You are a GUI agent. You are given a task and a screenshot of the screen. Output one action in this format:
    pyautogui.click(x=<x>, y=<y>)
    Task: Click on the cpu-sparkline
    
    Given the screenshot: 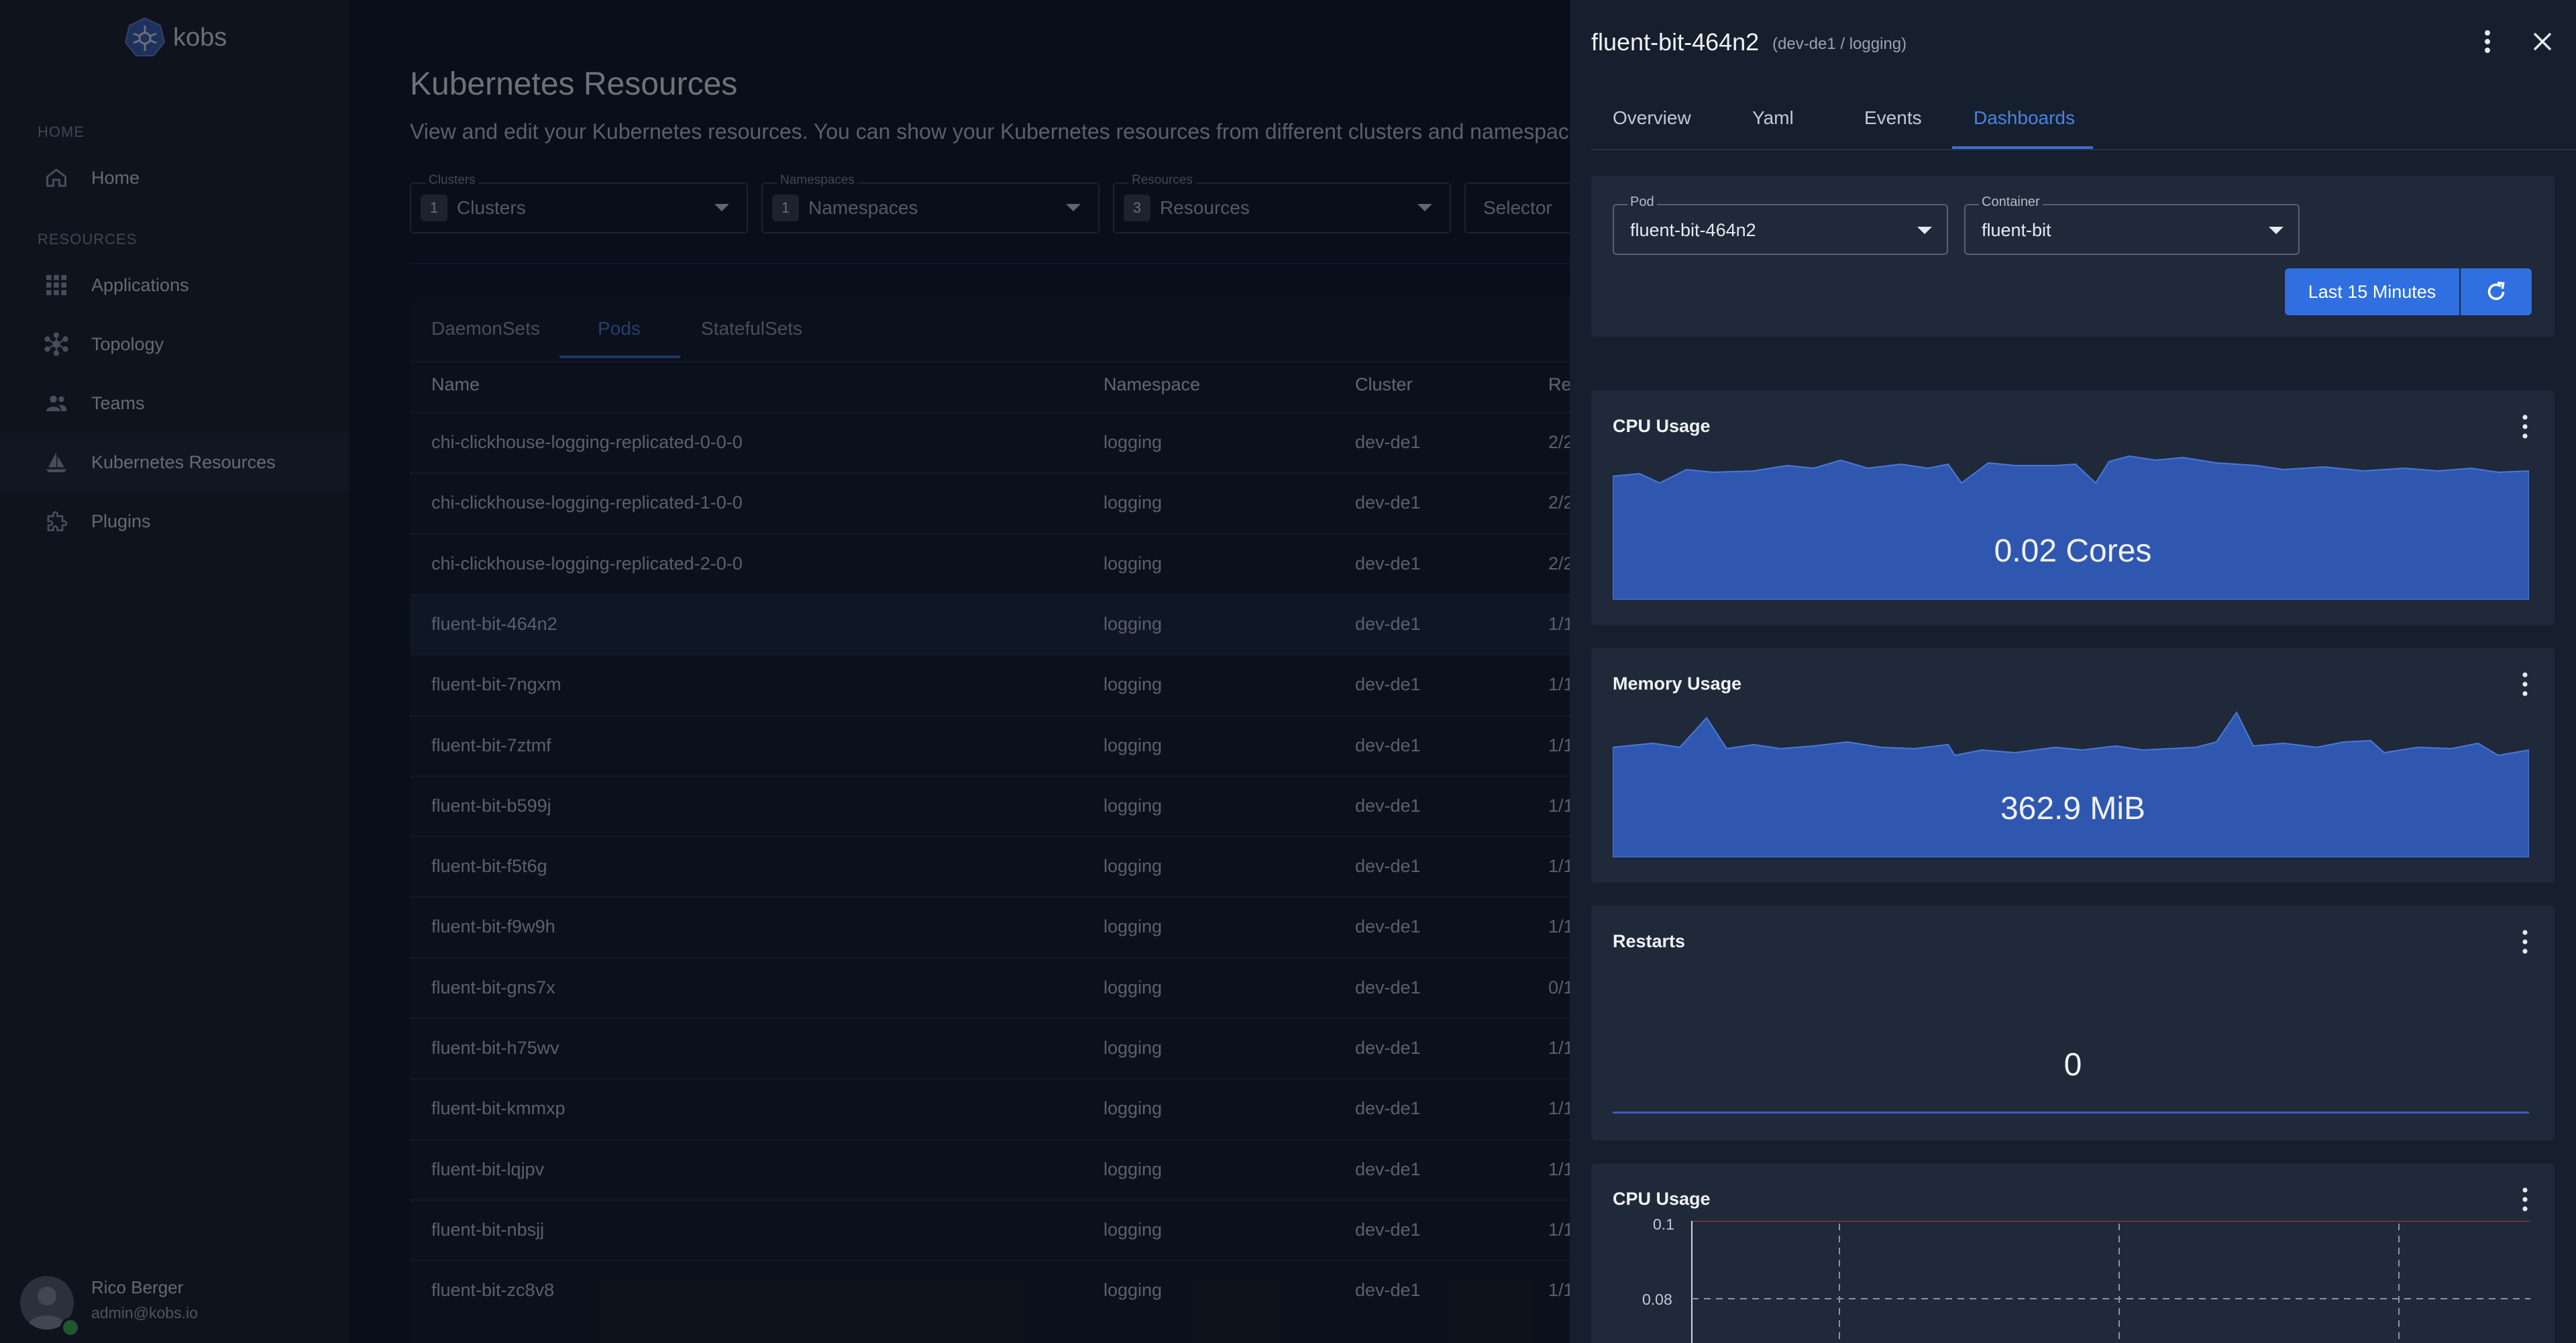 What is the action you would take?
    pyautogui.click(x=2071, y=527)
    